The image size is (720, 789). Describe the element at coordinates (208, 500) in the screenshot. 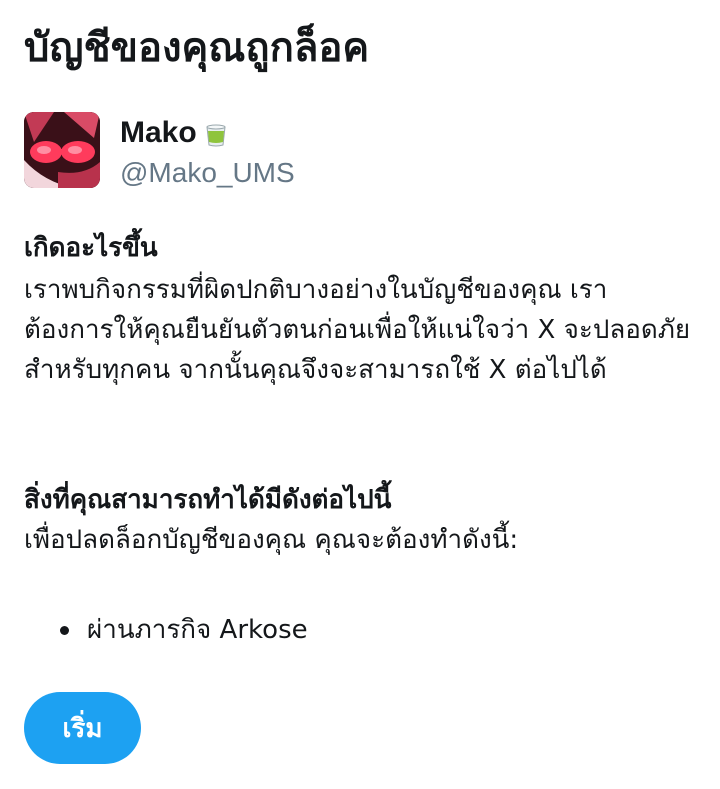

I see `what-next-heading: สิ่งที่คุณสามารถทำได้มีดังต่อไปนี้` at that location.